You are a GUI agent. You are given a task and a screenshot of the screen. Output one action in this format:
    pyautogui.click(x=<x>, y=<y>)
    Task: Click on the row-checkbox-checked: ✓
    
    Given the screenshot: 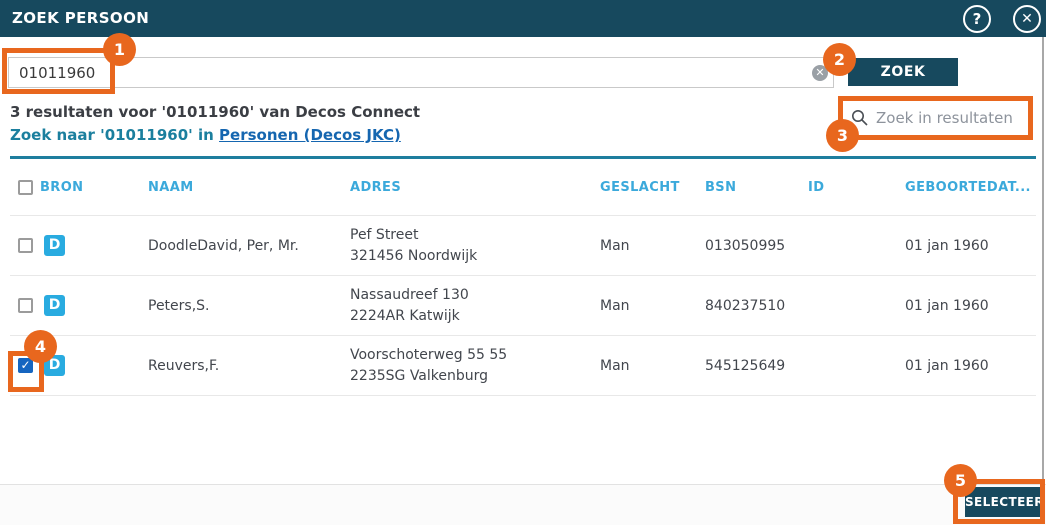 What is the action you would take?
    pyautogui.click(x=25, y=365)
    